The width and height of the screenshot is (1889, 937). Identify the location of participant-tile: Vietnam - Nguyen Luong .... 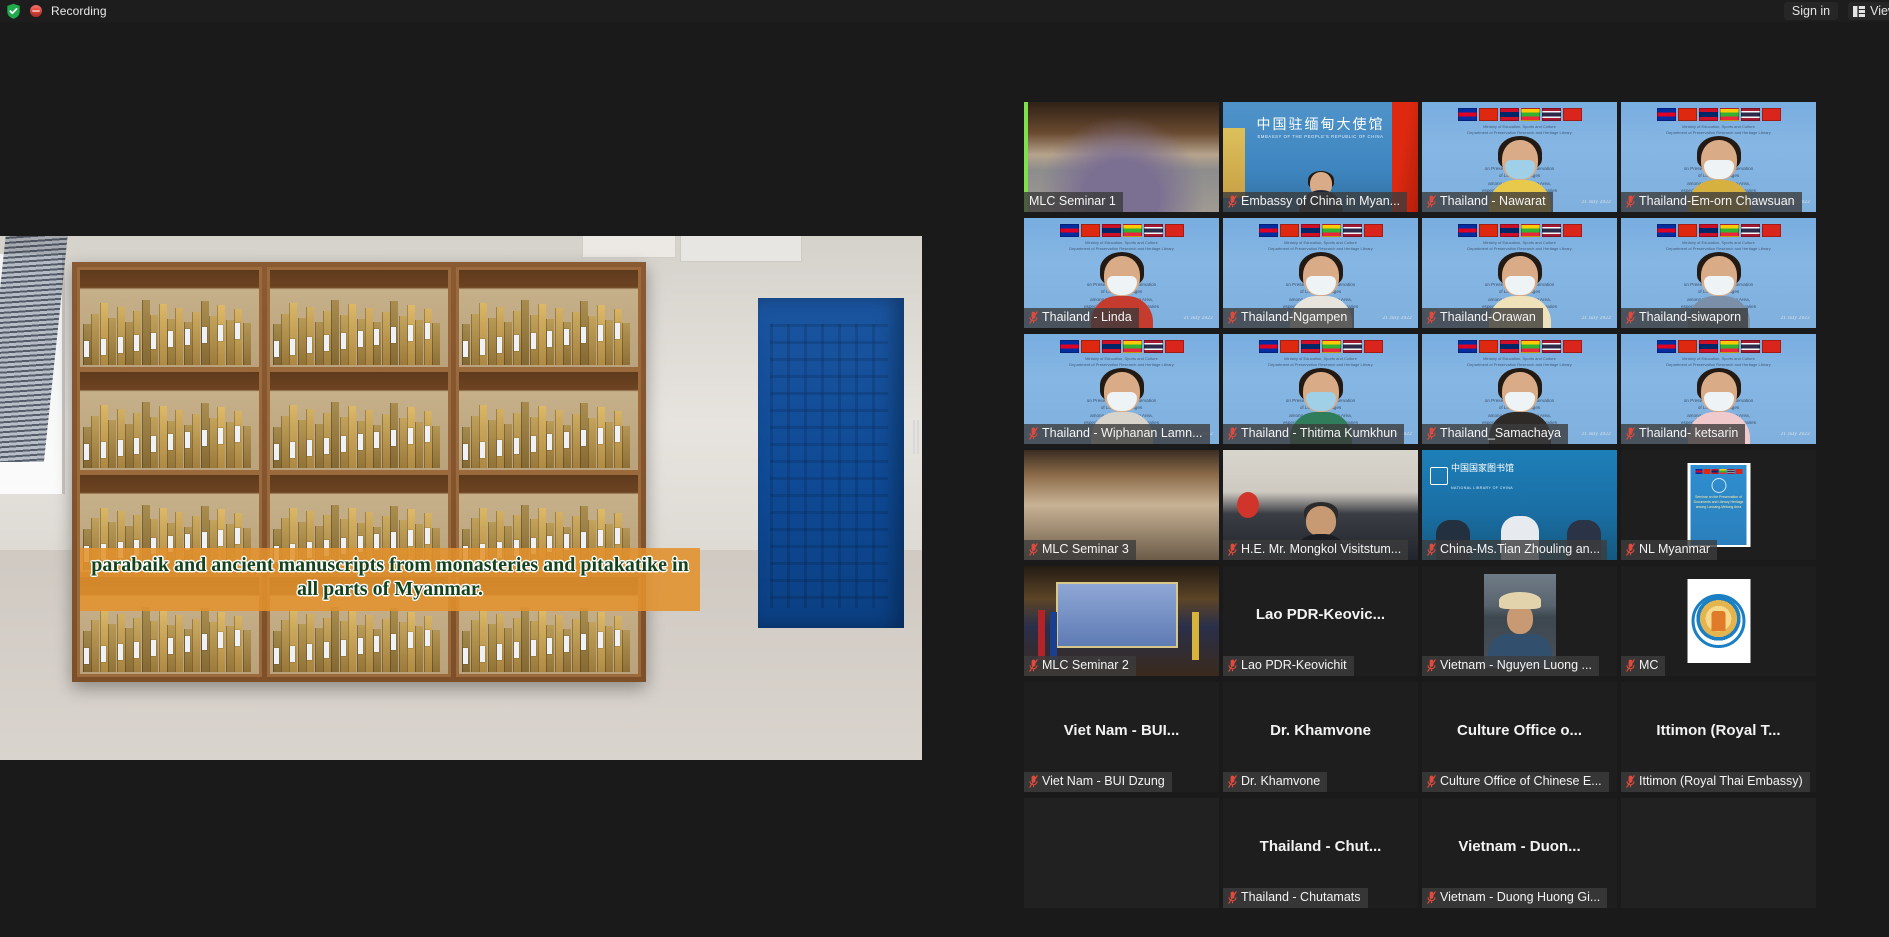
(1519, 621).